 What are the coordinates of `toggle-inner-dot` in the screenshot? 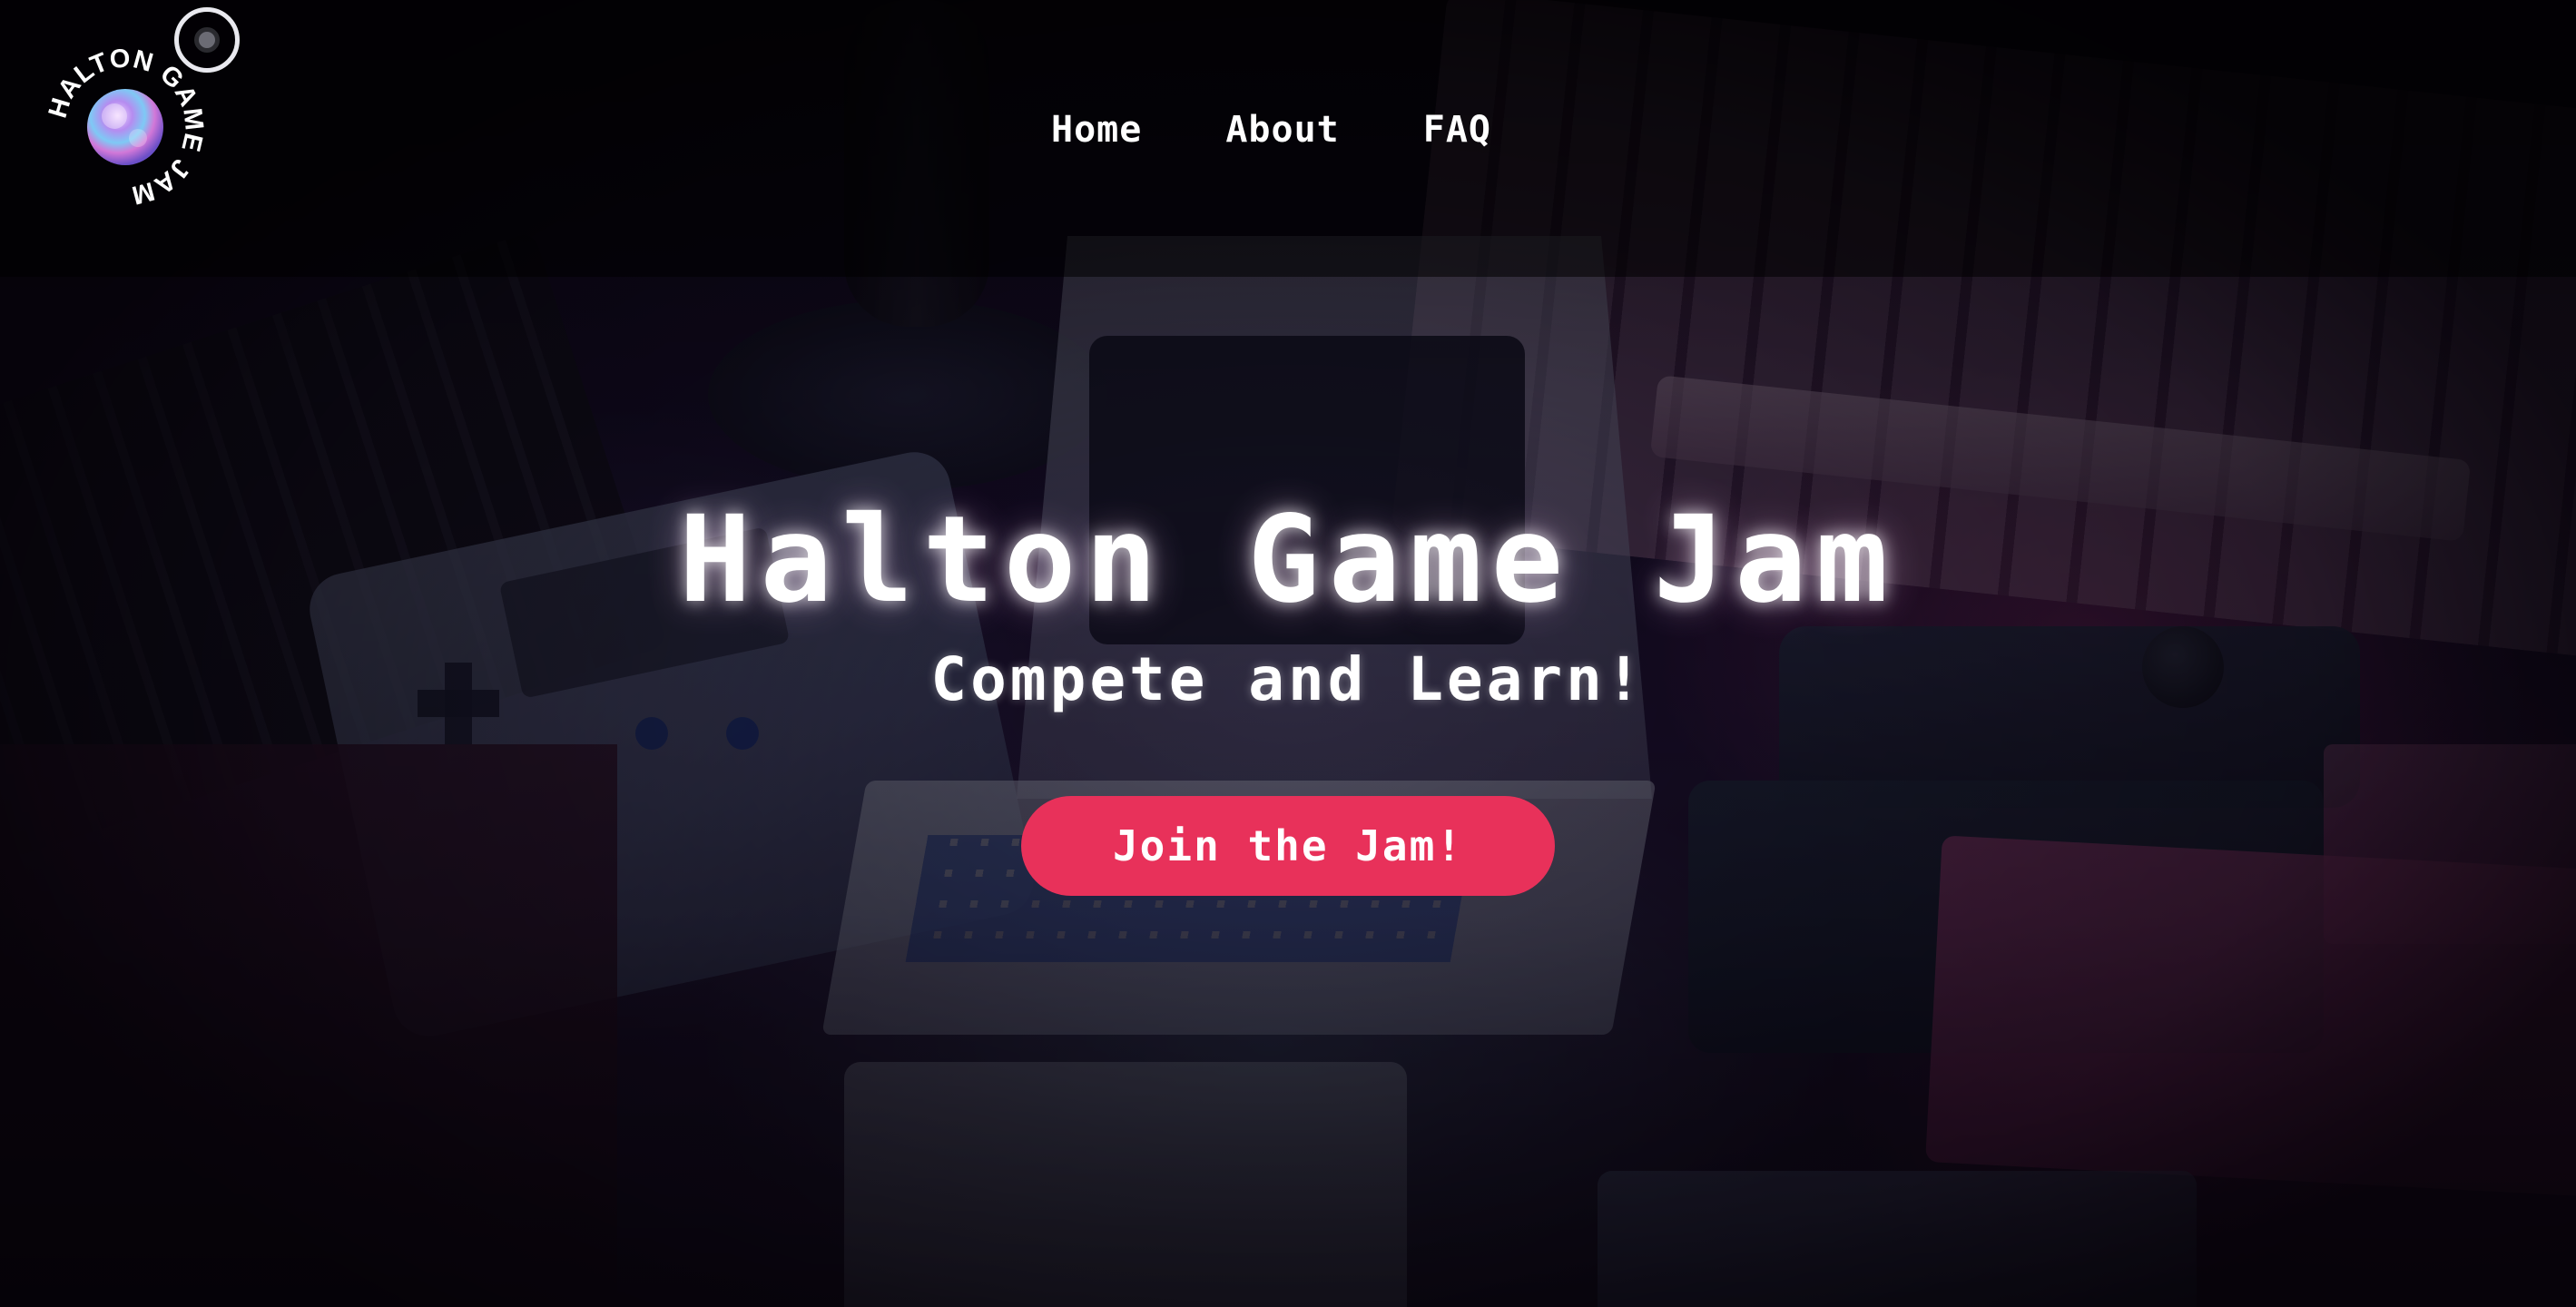 It's located at (207, 40).